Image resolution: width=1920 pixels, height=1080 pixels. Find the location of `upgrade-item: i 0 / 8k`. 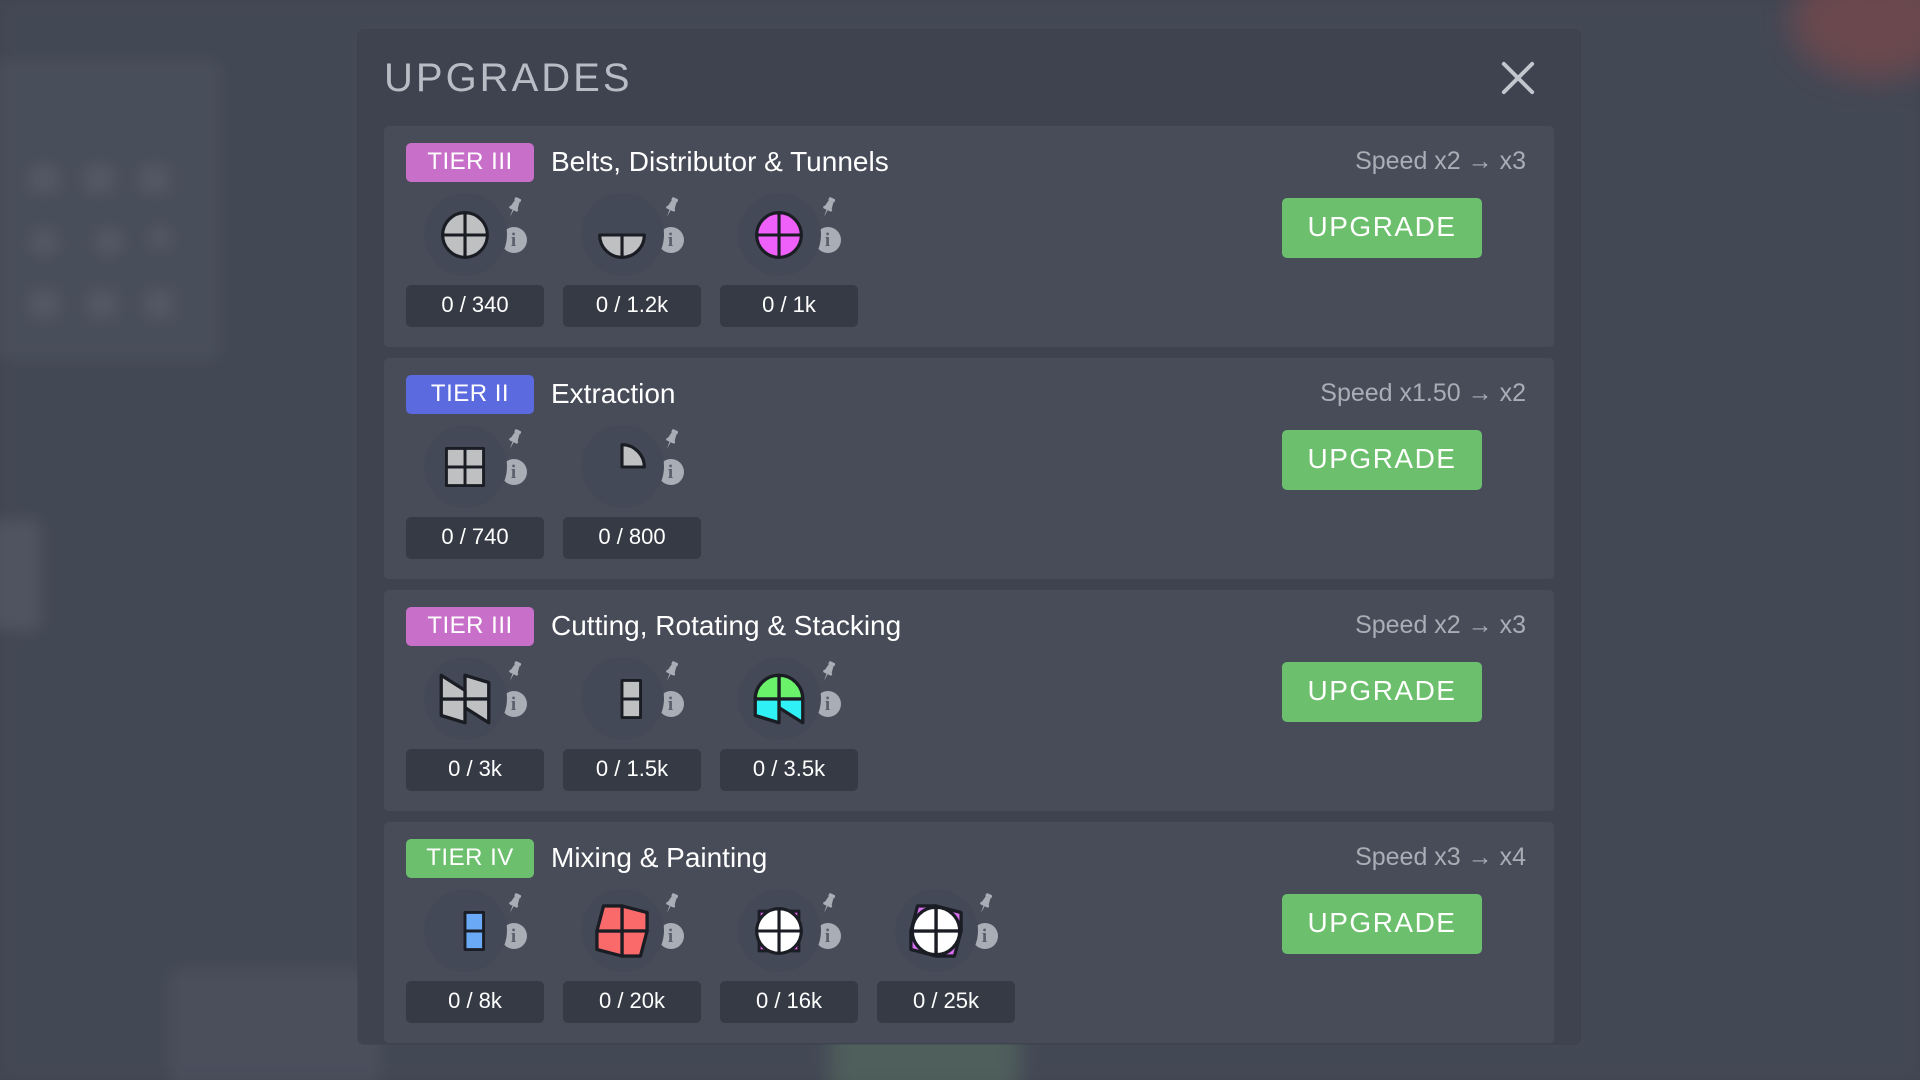

upgrade-item: i 0 / 8k is located at coordinates (475, 956).